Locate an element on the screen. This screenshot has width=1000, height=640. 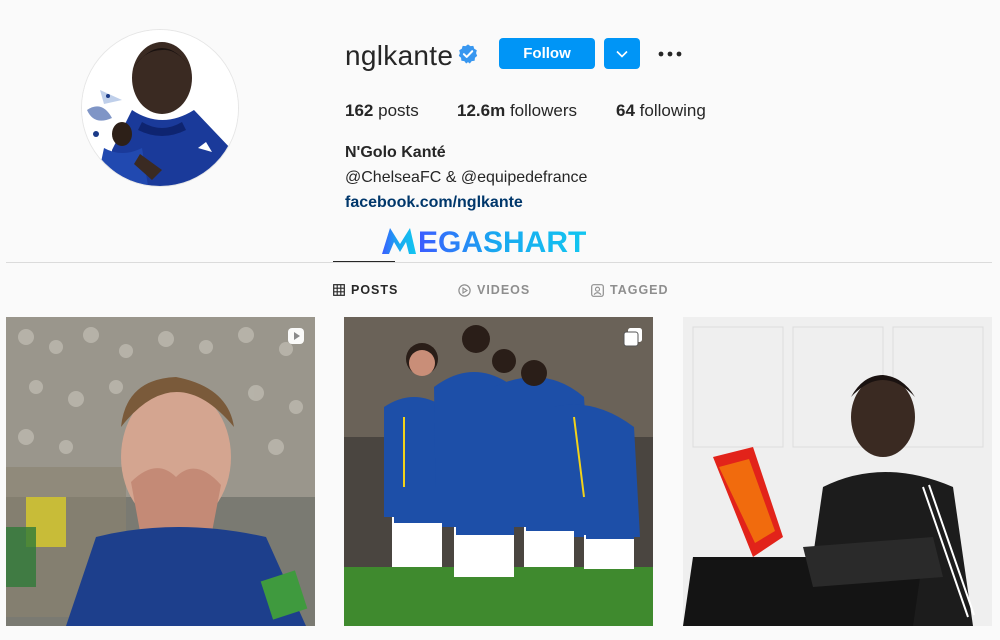
tab-tagged: TAGGED is located at coordinates (630, 290).